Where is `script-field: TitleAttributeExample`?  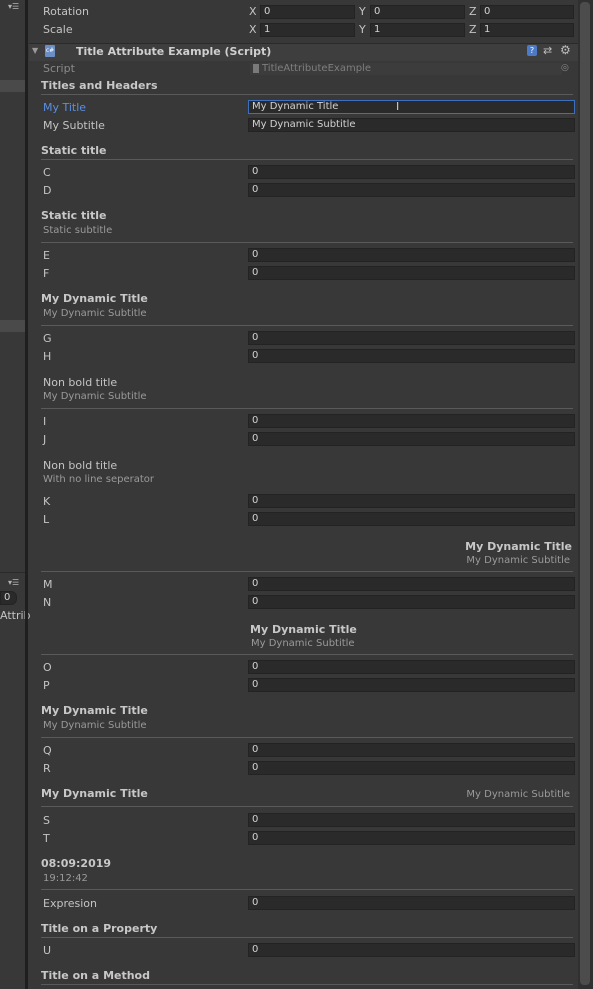
script-field: TitleAttributeExample is located at coordinates (406, 69).